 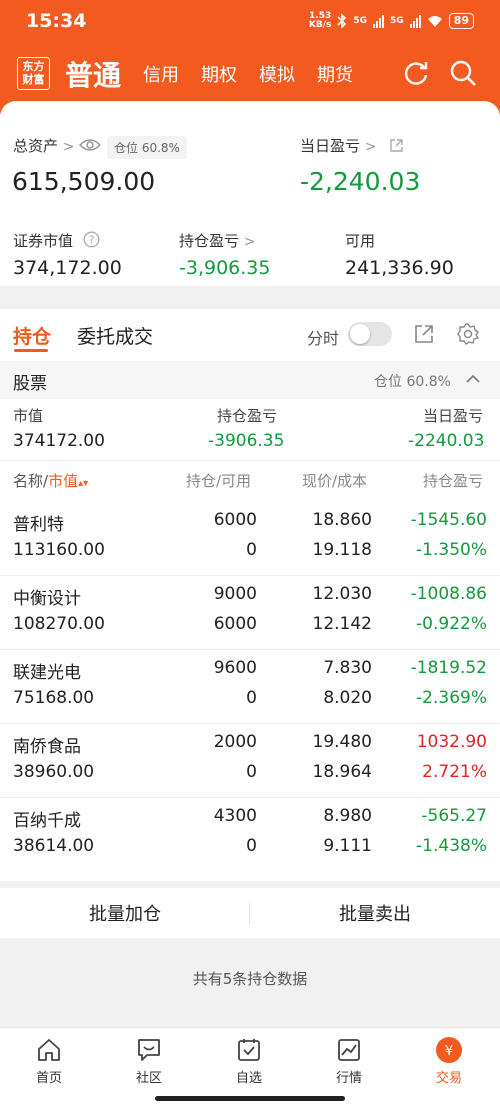 I want to click on batch-add-button: 批量加仓, so click(x=125, y=913).